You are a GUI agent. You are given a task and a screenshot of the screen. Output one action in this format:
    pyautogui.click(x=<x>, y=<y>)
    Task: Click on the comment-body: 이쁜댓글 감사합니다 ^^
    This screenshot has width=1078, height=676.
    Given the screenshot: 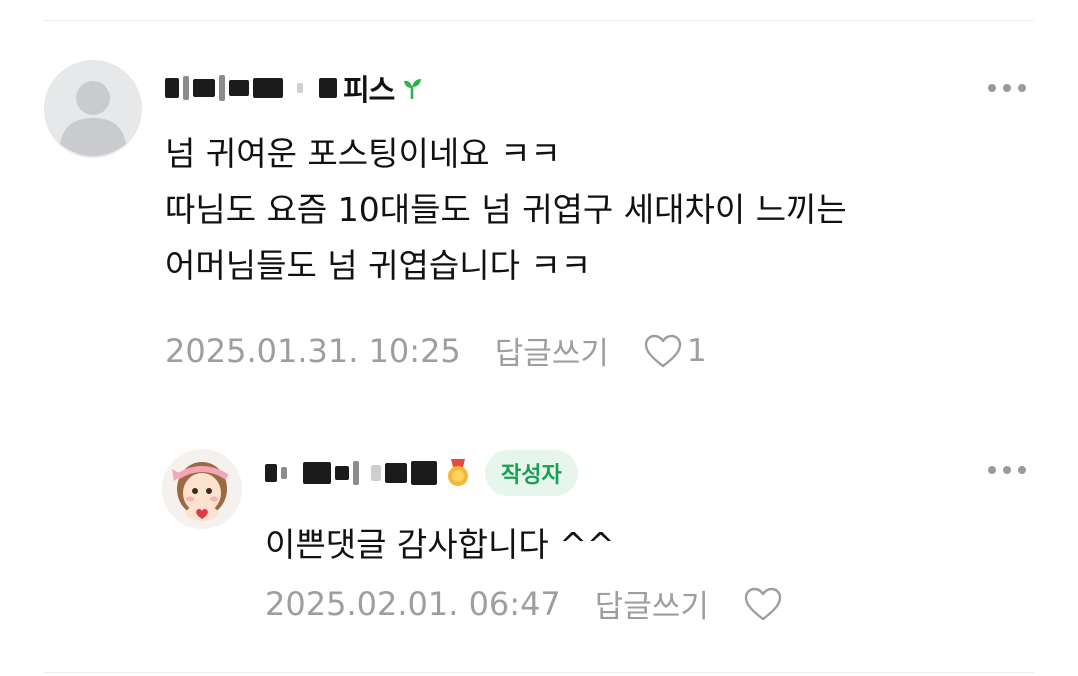 What is the action you would take?
    pyautogui.click(x=440, y=545)
    